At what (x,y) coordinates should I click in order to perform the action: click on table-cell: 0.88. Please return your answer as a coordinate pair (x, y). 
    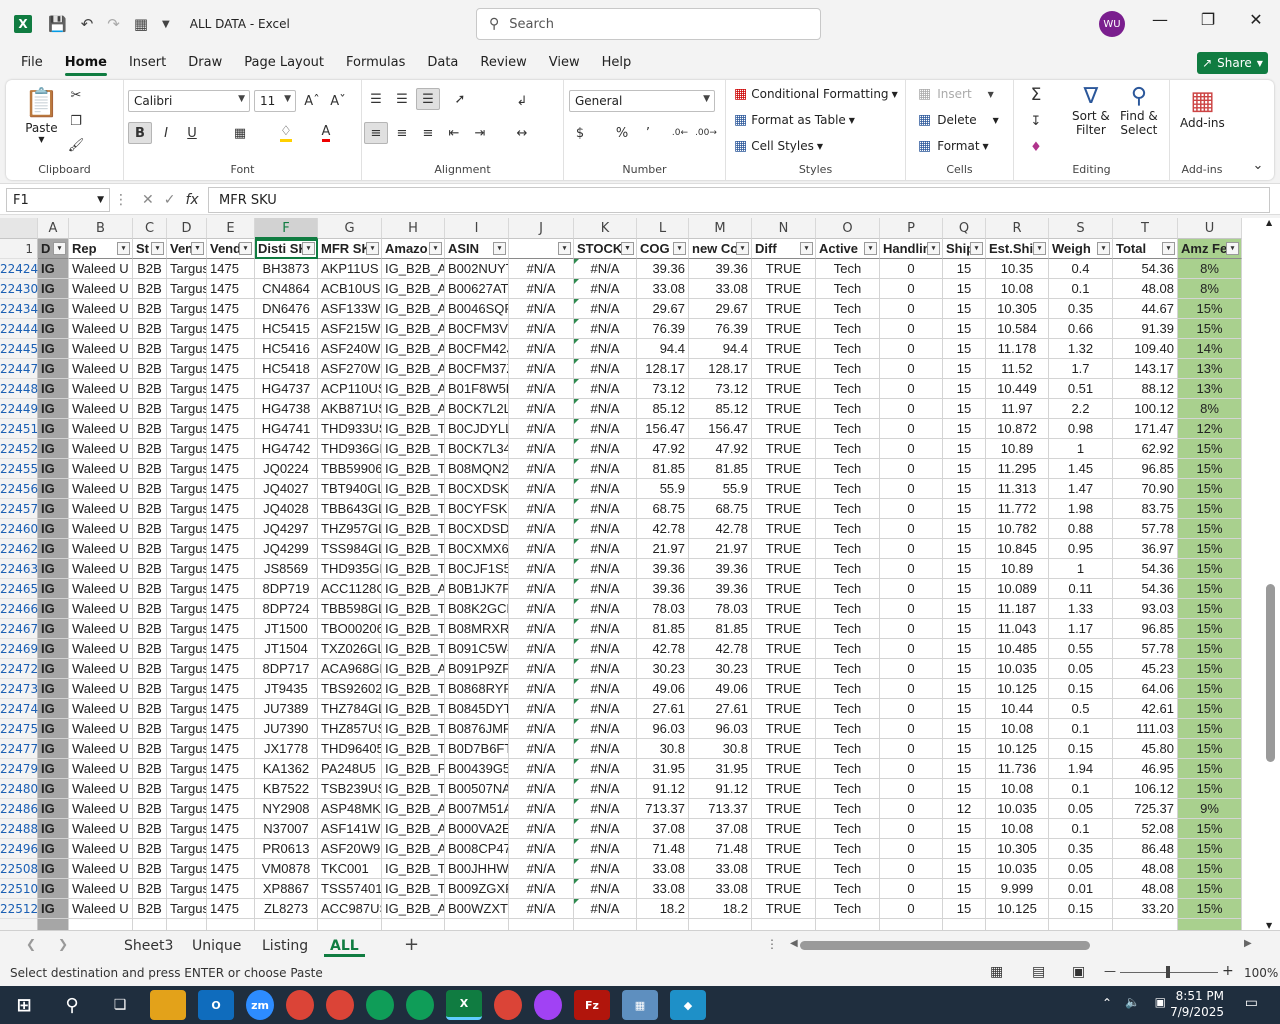
    Looking at the image, I should click on (1081, 529).